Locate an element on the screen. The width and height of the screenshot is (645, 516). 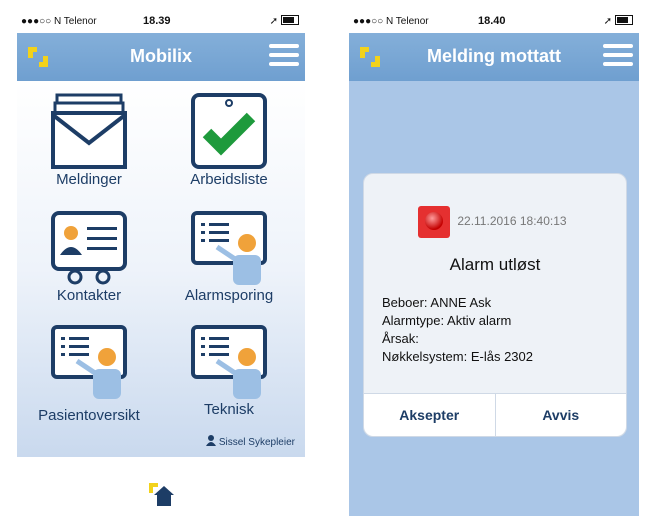
dialog-actions: Aksepter Avvis is located at coordinates (495, 414).